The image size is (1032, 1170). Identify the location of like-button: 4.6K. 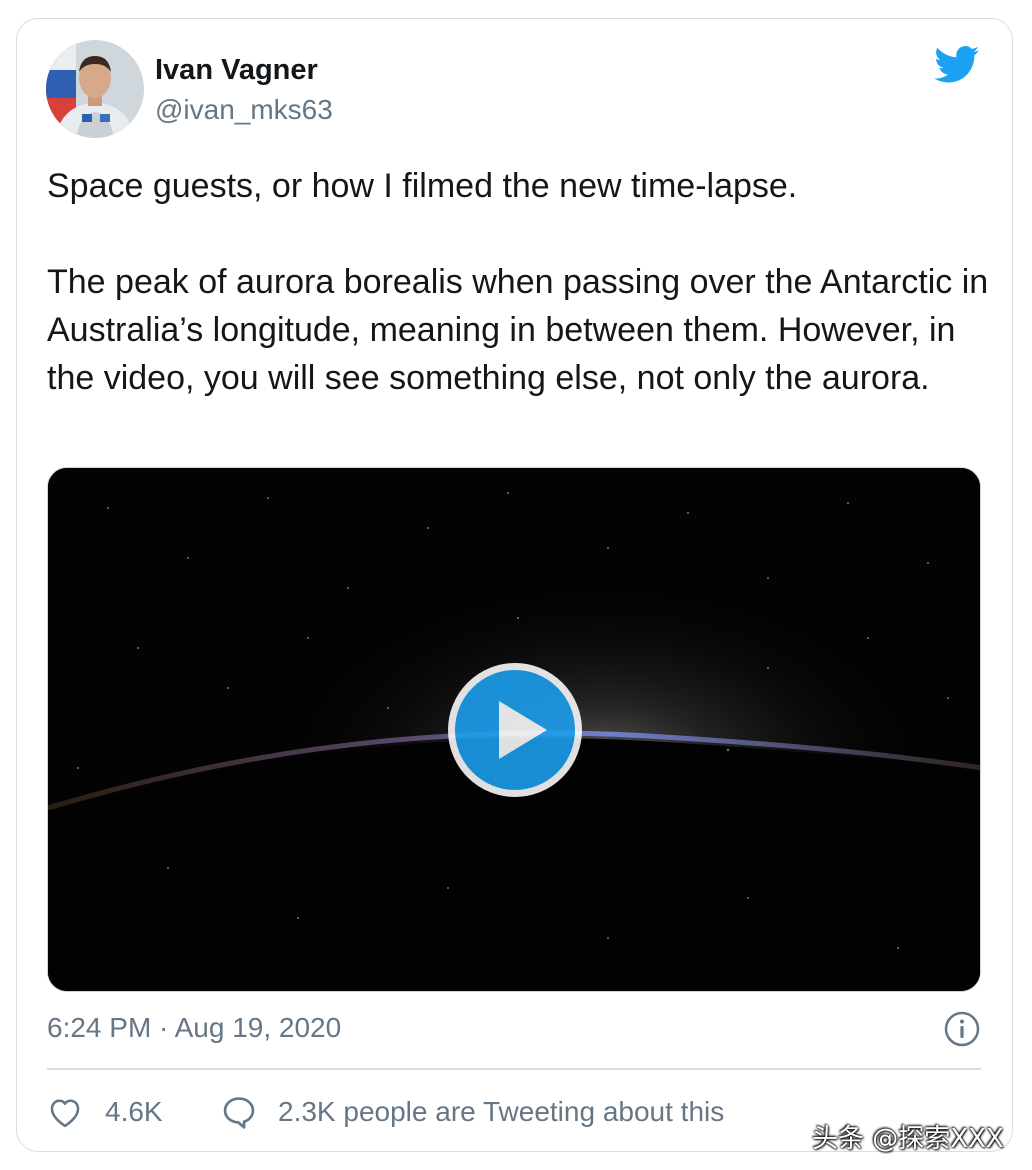
(105, 1112).